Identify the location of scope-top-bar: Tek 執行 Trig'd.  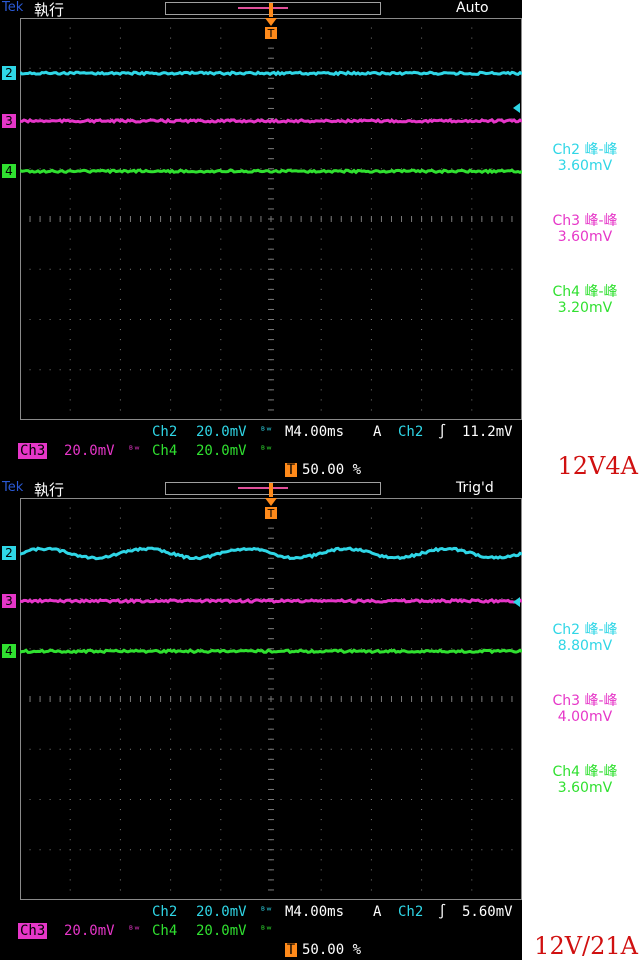
(265, 489).